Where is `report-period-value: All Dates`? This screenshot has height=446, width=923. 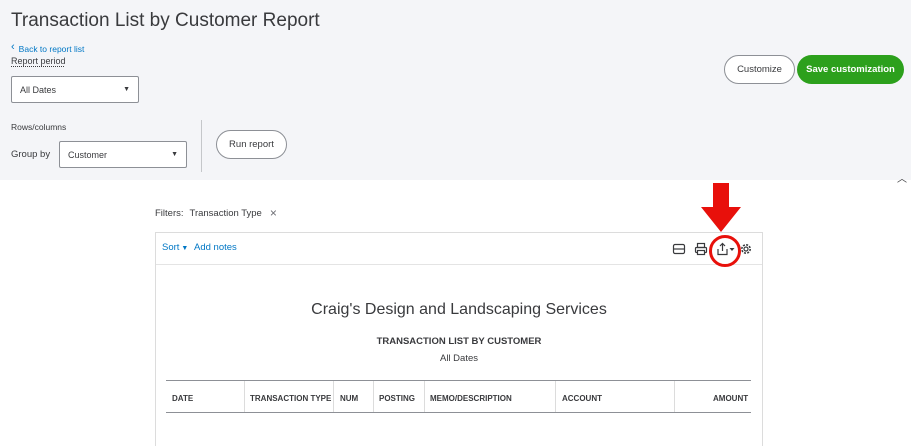 report-period-value: All Dates is located at coordinates (38, 89).